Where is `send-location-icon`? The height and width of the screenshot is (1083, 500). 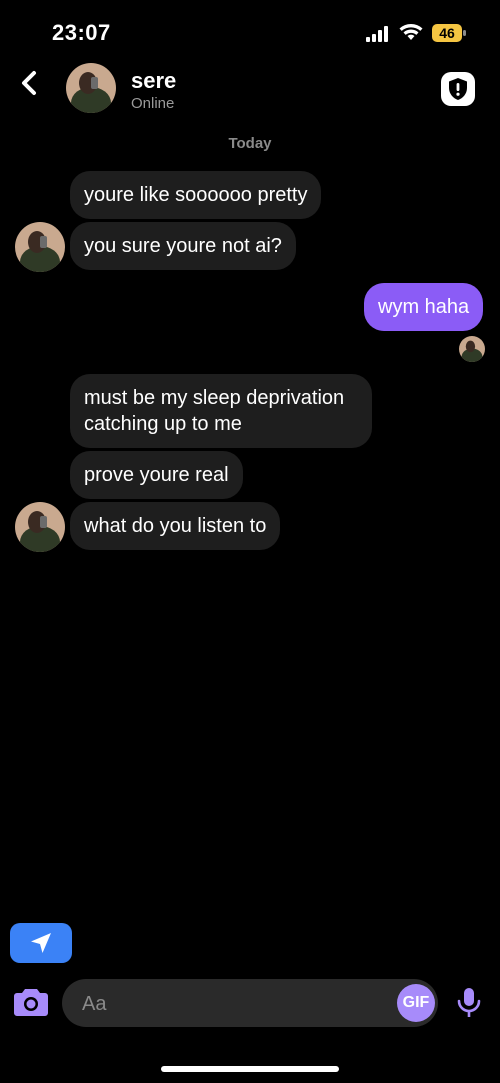
send-location-icon is located at coordinates (41, 943).